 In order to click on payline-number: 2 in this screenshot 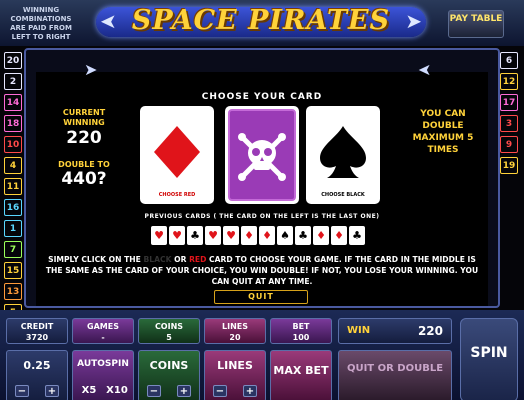, I will do `click(13, 81)`.